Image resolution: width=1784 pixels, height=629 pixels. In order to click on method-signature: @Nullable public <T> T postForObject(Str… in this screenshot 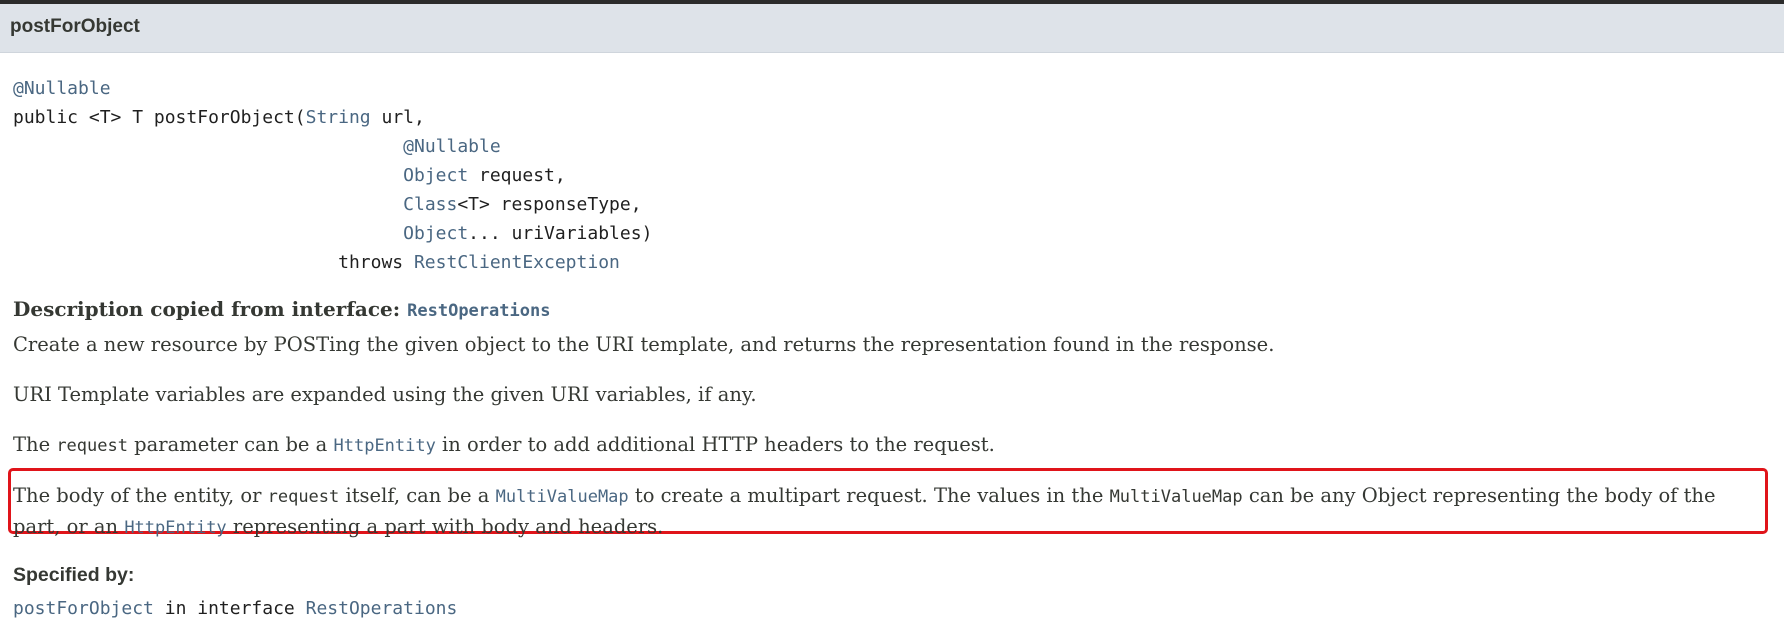, I will do `click(332, 175)`.